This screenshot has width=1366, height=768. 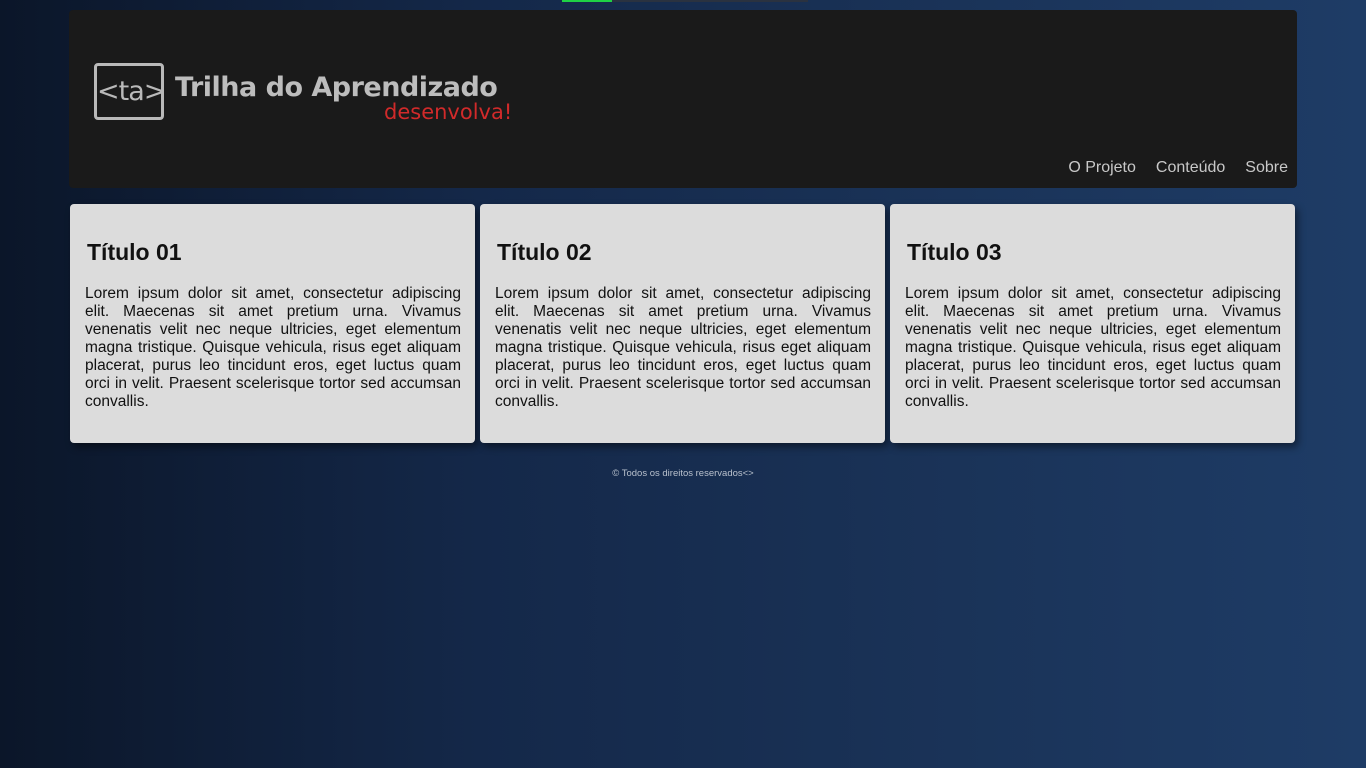 I want to click on site-logo: <ta> Trilha do Aprendizado desenvolva!, so click(x=314, y=95).